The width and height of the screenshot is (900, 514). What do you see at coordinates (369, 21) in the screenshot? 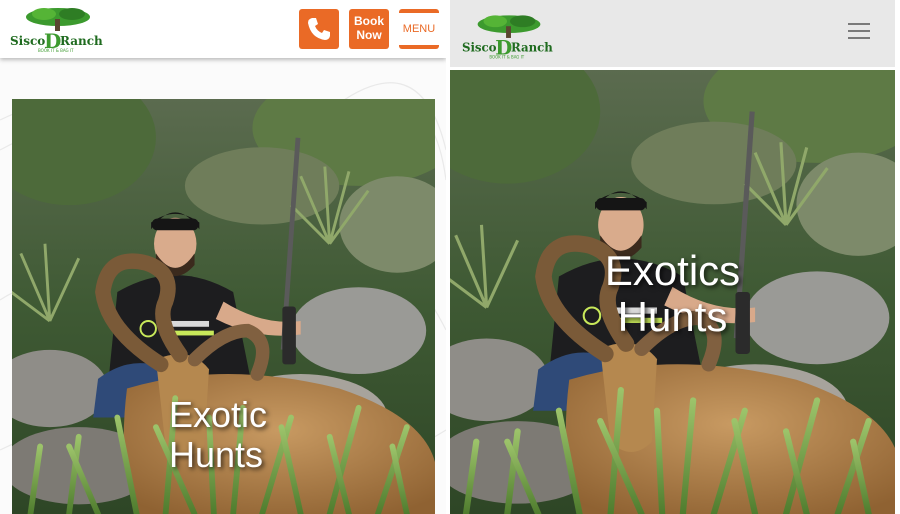
I see `book-now-line1: Book` at bounding box center [369, 21].